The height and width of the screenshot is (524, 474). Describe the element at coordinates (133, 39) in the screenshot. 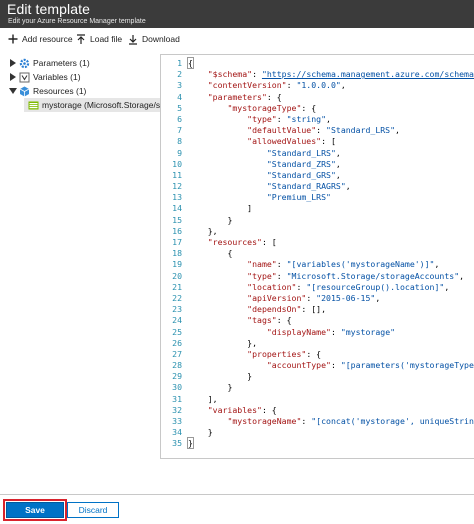

I see `download-icon` at that location.